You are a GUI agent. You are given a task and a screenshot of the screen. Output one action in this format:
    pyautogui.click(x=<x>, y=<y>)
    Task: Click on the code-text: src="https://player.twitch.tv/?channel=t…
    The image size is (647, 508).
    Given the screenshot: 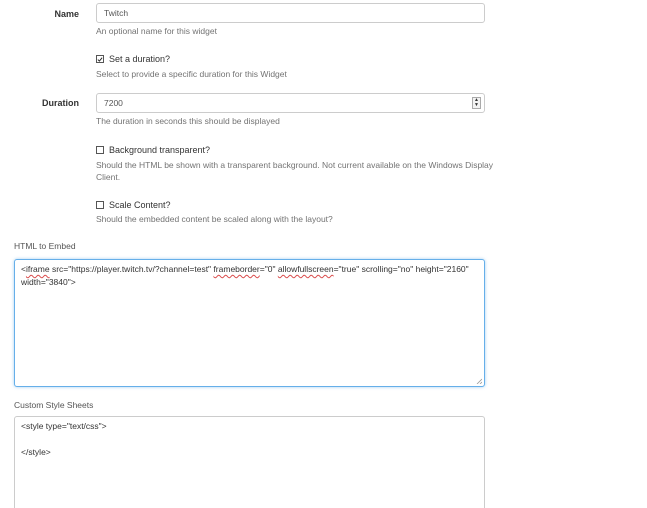 What is the action you would take?
    pyautogui.click(x=131, y=269)
    